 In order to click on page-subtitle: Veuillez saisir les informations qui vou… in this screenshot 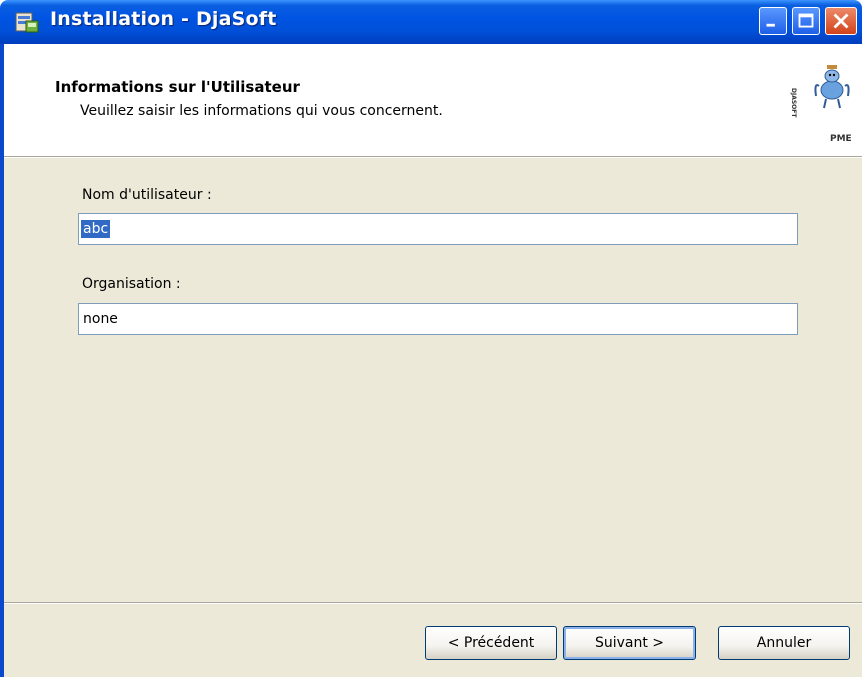, I will do `click(261, 111)`.